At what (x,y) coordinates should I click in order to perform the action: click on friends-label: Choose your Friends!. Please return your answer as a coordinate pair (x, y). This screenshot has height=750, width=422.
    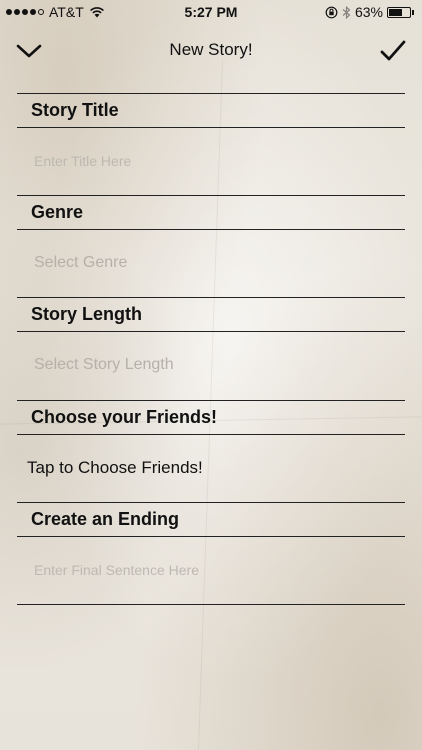
    Looking at the image, I should click on (124, 417).